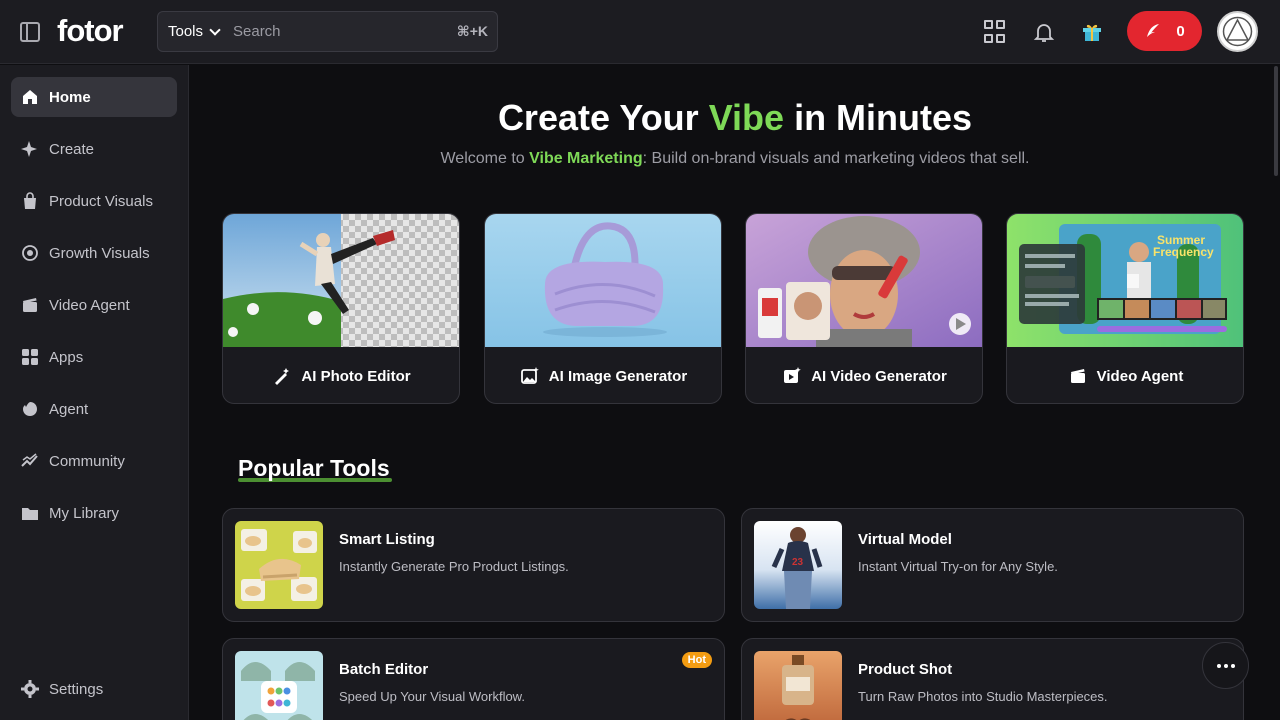 The image size is (1280, 720). Describe the element at coordinates (958, 566) in the screenshot. I see `tool-description: Instant Virtual Try-on for Any Style.` at that location.